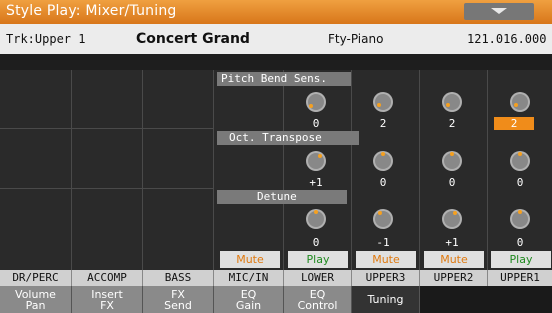 The image size is (552, 313). What do you see at coordinates (452, 242) in the screenshot?
I see `detune-value-upper2: +1` at bounding box center [452, 242].